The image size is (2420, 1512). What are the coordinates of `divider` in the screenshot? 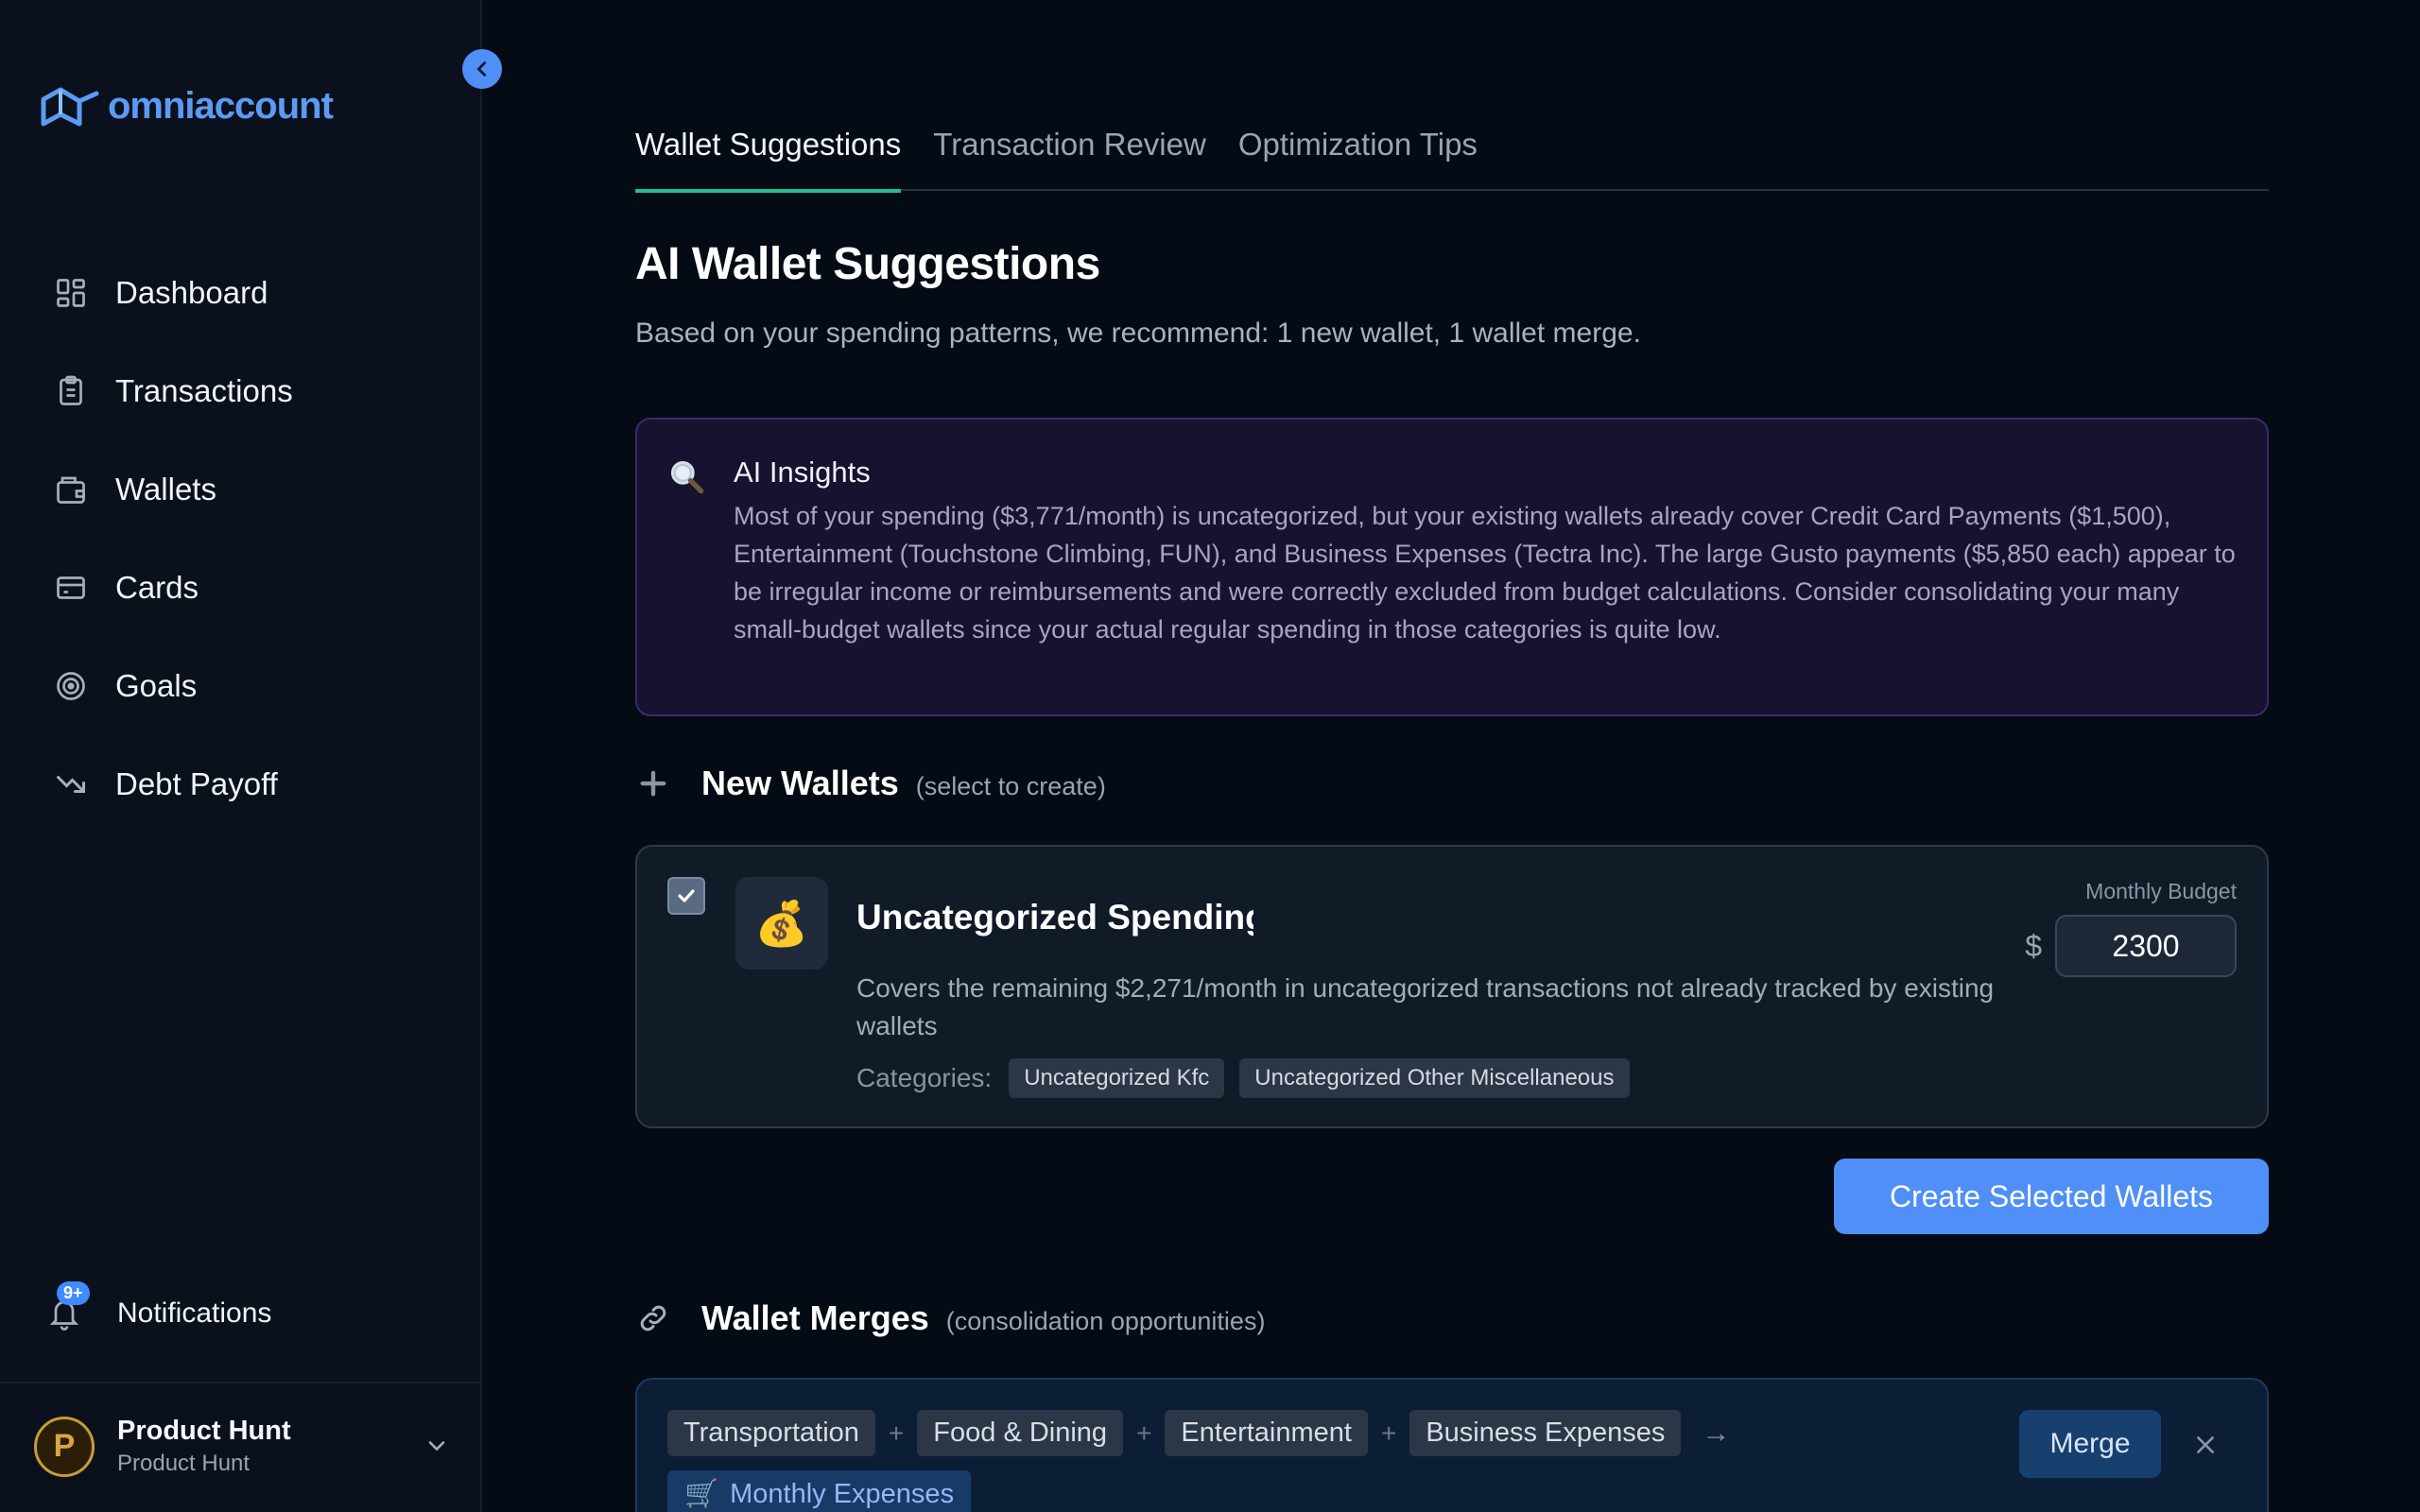 It's located at (241, 1382).